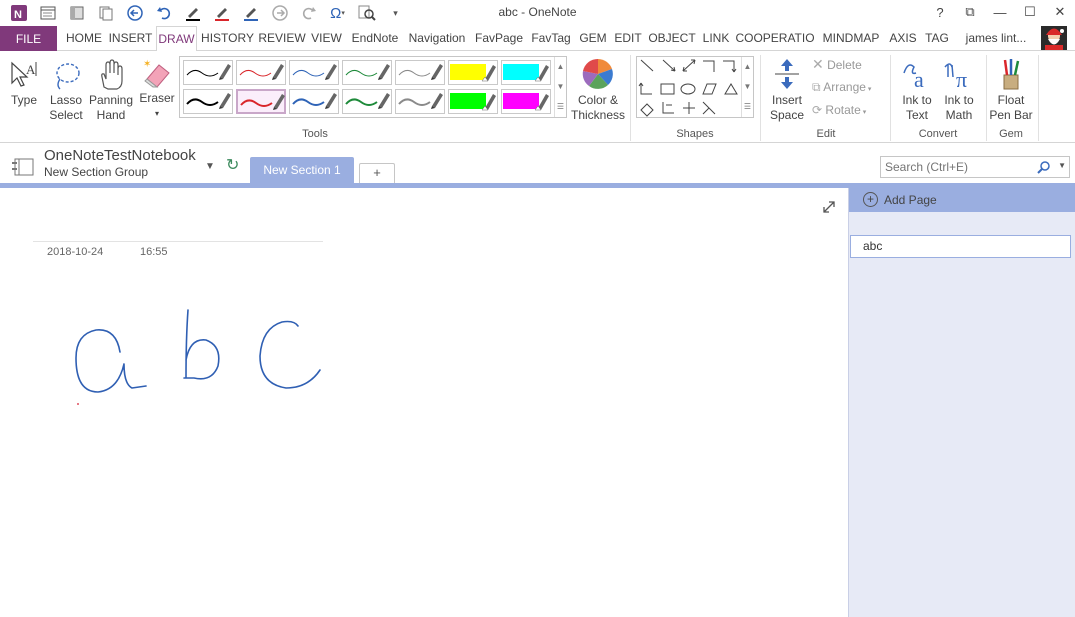 The image size is (1075, 617). What do you see at coordinates (560, 107) in the screenshot?
I see `gallery-more-icon: ☰` at bounding box center [560, 107].